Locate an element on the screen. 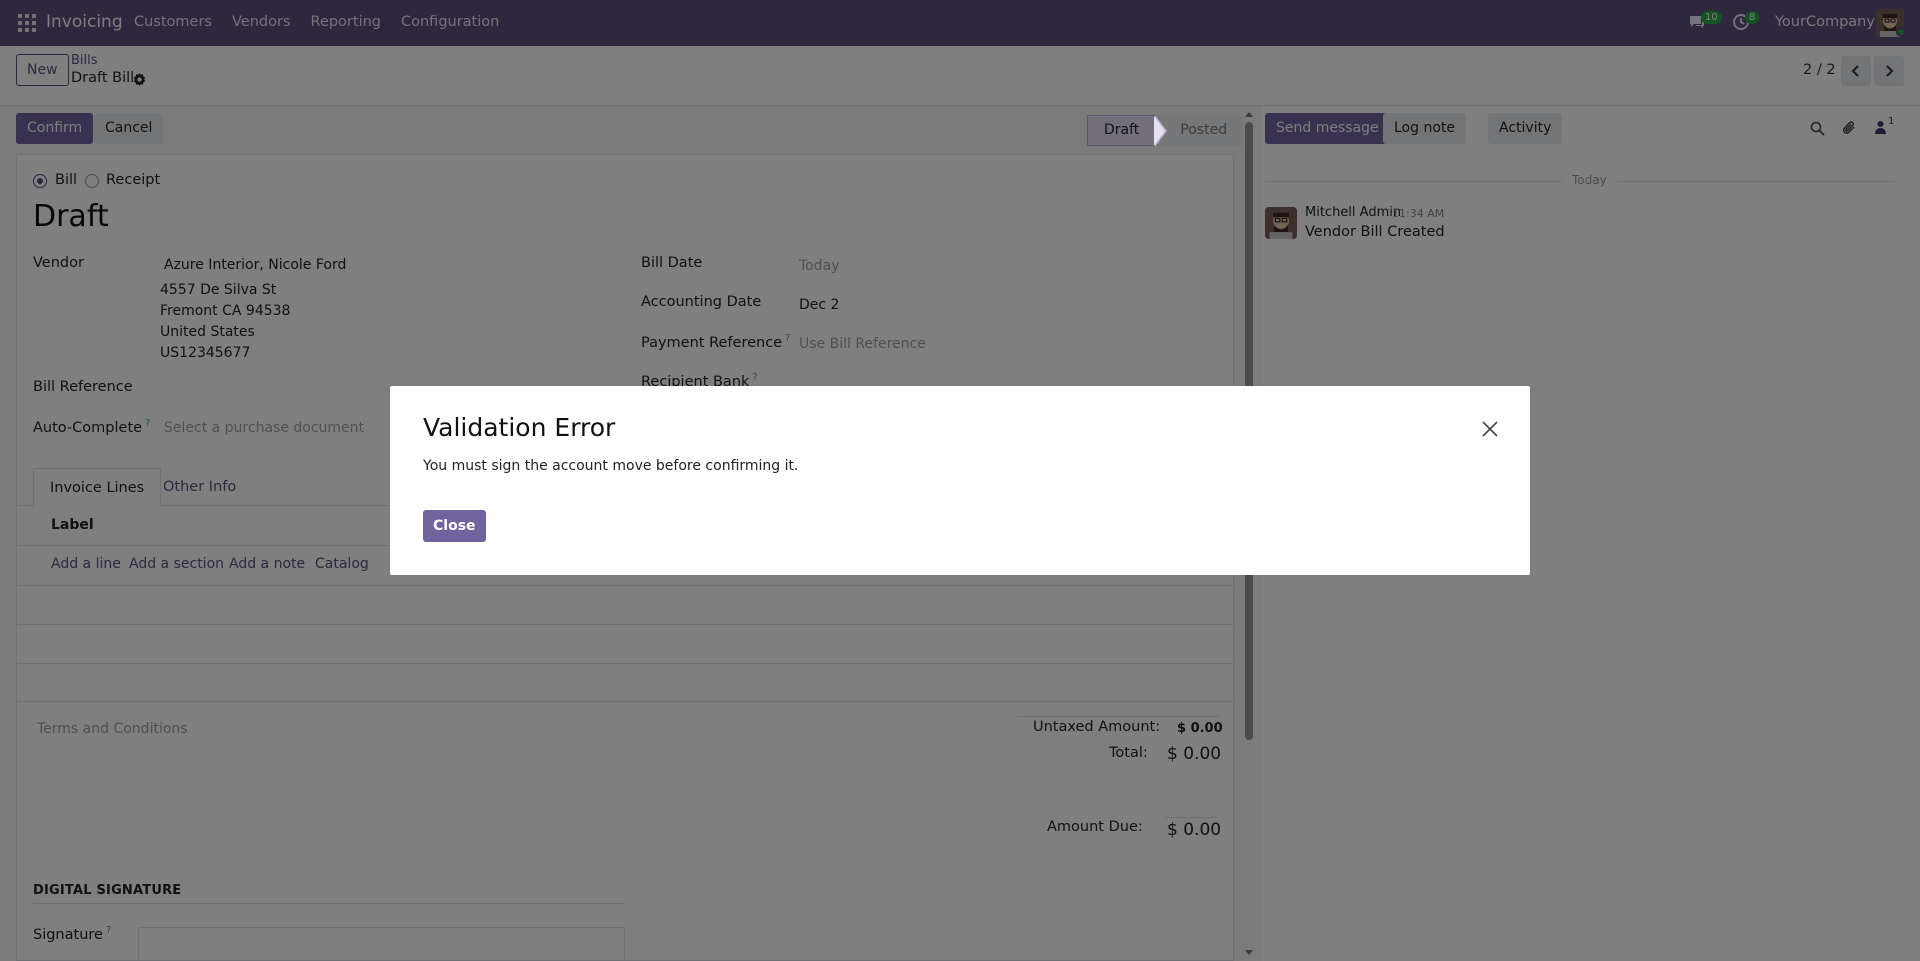 The width and height of the screenshot is (1920, 961). dialog-title: Validation Error is located at coordinates (519, 427).